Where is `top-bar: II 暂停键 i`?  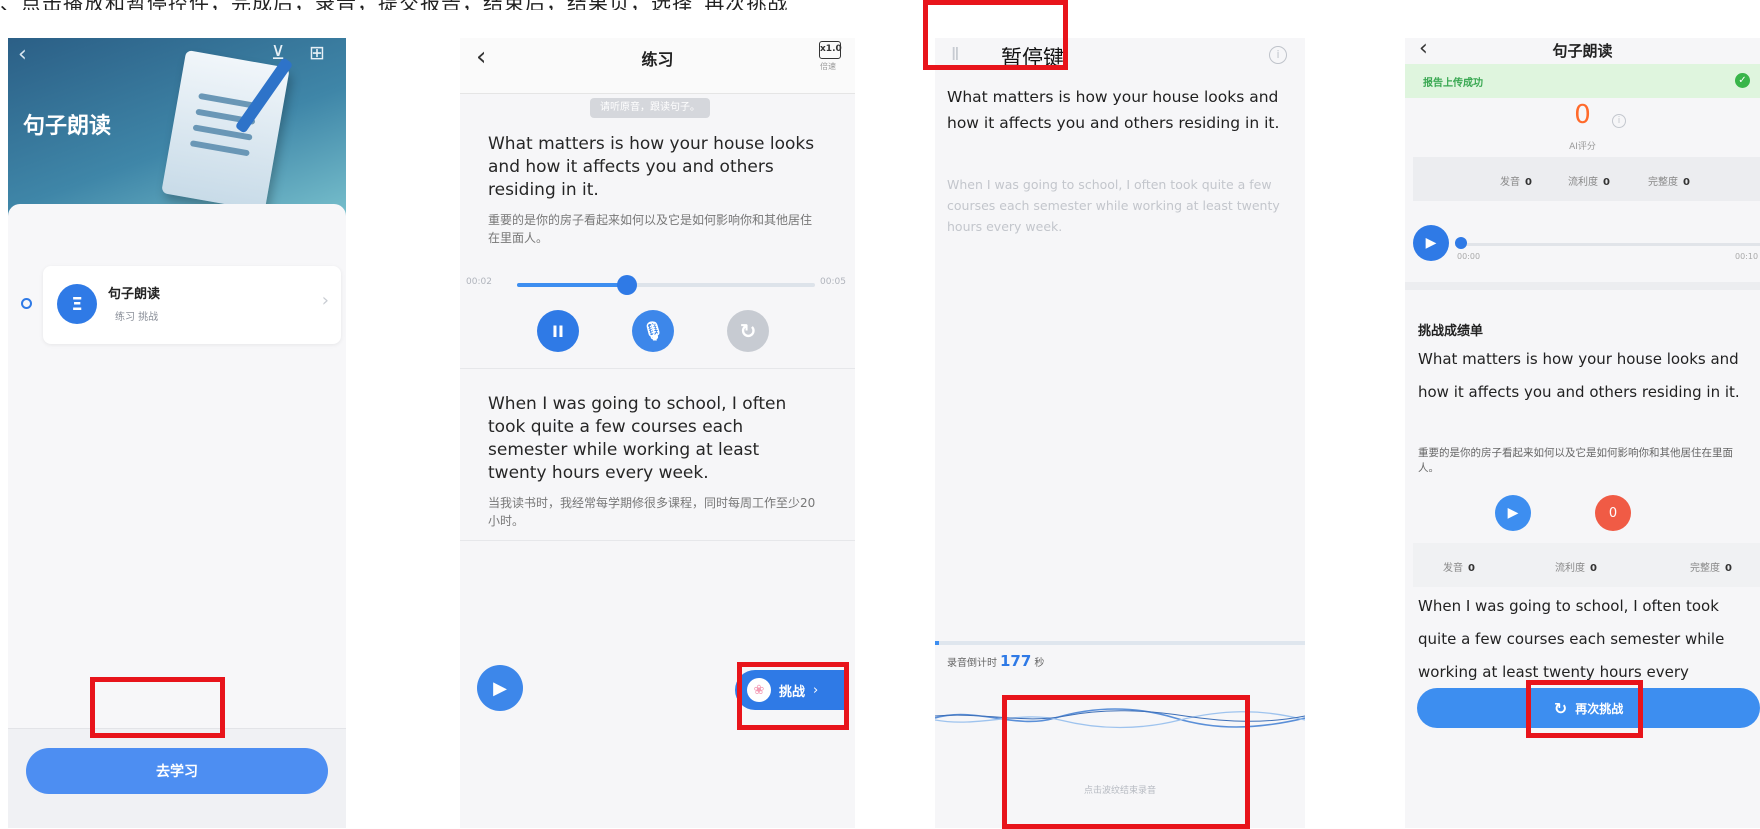 top-bar: II 暂停键 i is located at coordinates (1120, 60).